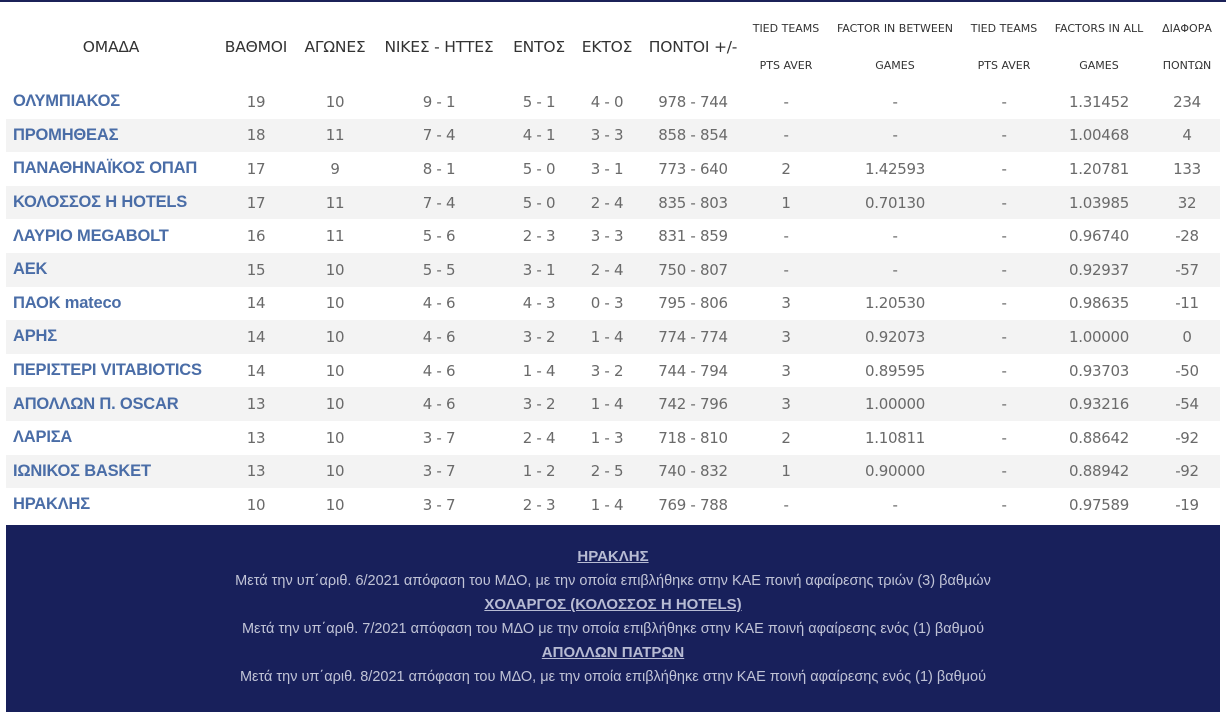 This screenshot has height=712, width=1226. What do you see at coordinates (539, 370) in the screenshot?
I see `cell-home: 1 - 4` at bounding box center [539, 370].